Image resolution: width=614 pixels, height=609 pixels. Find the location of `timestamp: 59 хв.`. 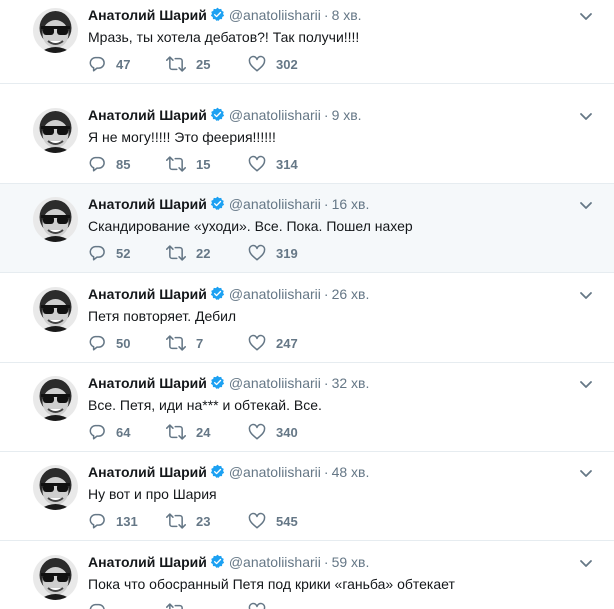

timestamp: 59 хв. is located at coordinates (351, 562).